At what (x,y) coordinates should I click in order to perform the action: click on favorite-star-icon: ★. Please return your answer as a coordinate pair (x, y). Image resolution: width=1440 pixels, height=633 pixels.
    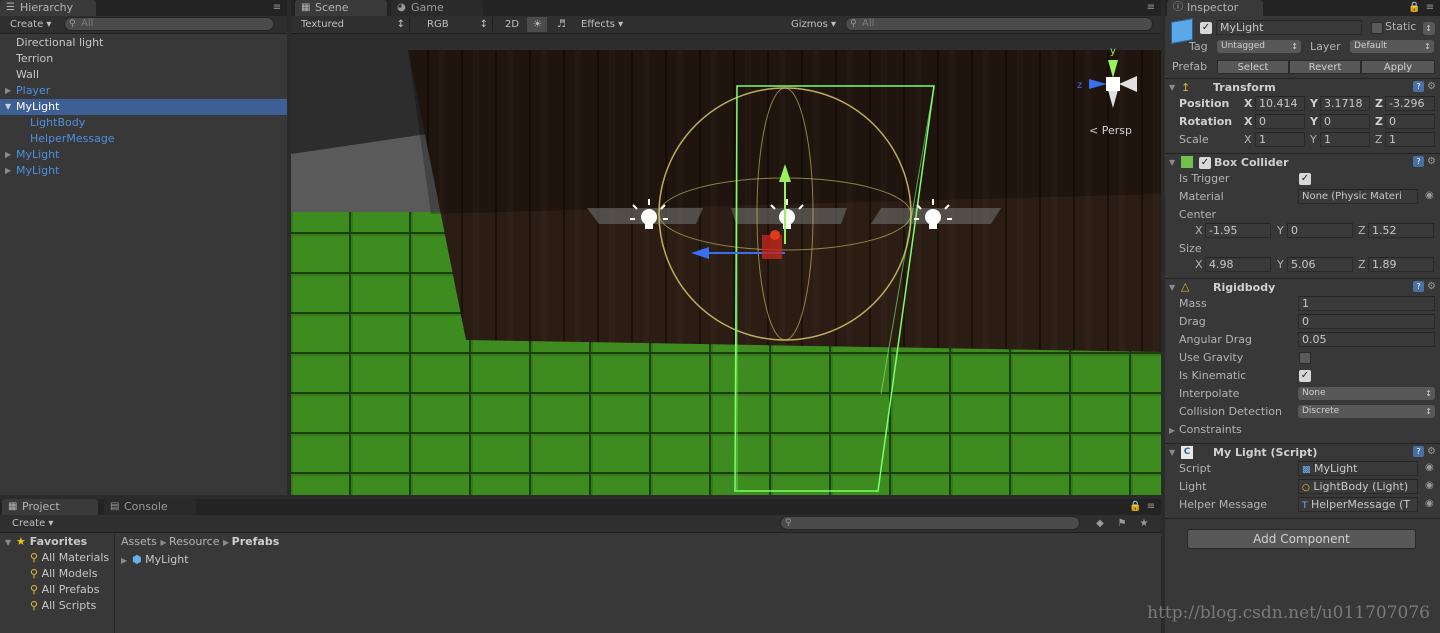
    Looking at the image, I should click on (1144, 524).